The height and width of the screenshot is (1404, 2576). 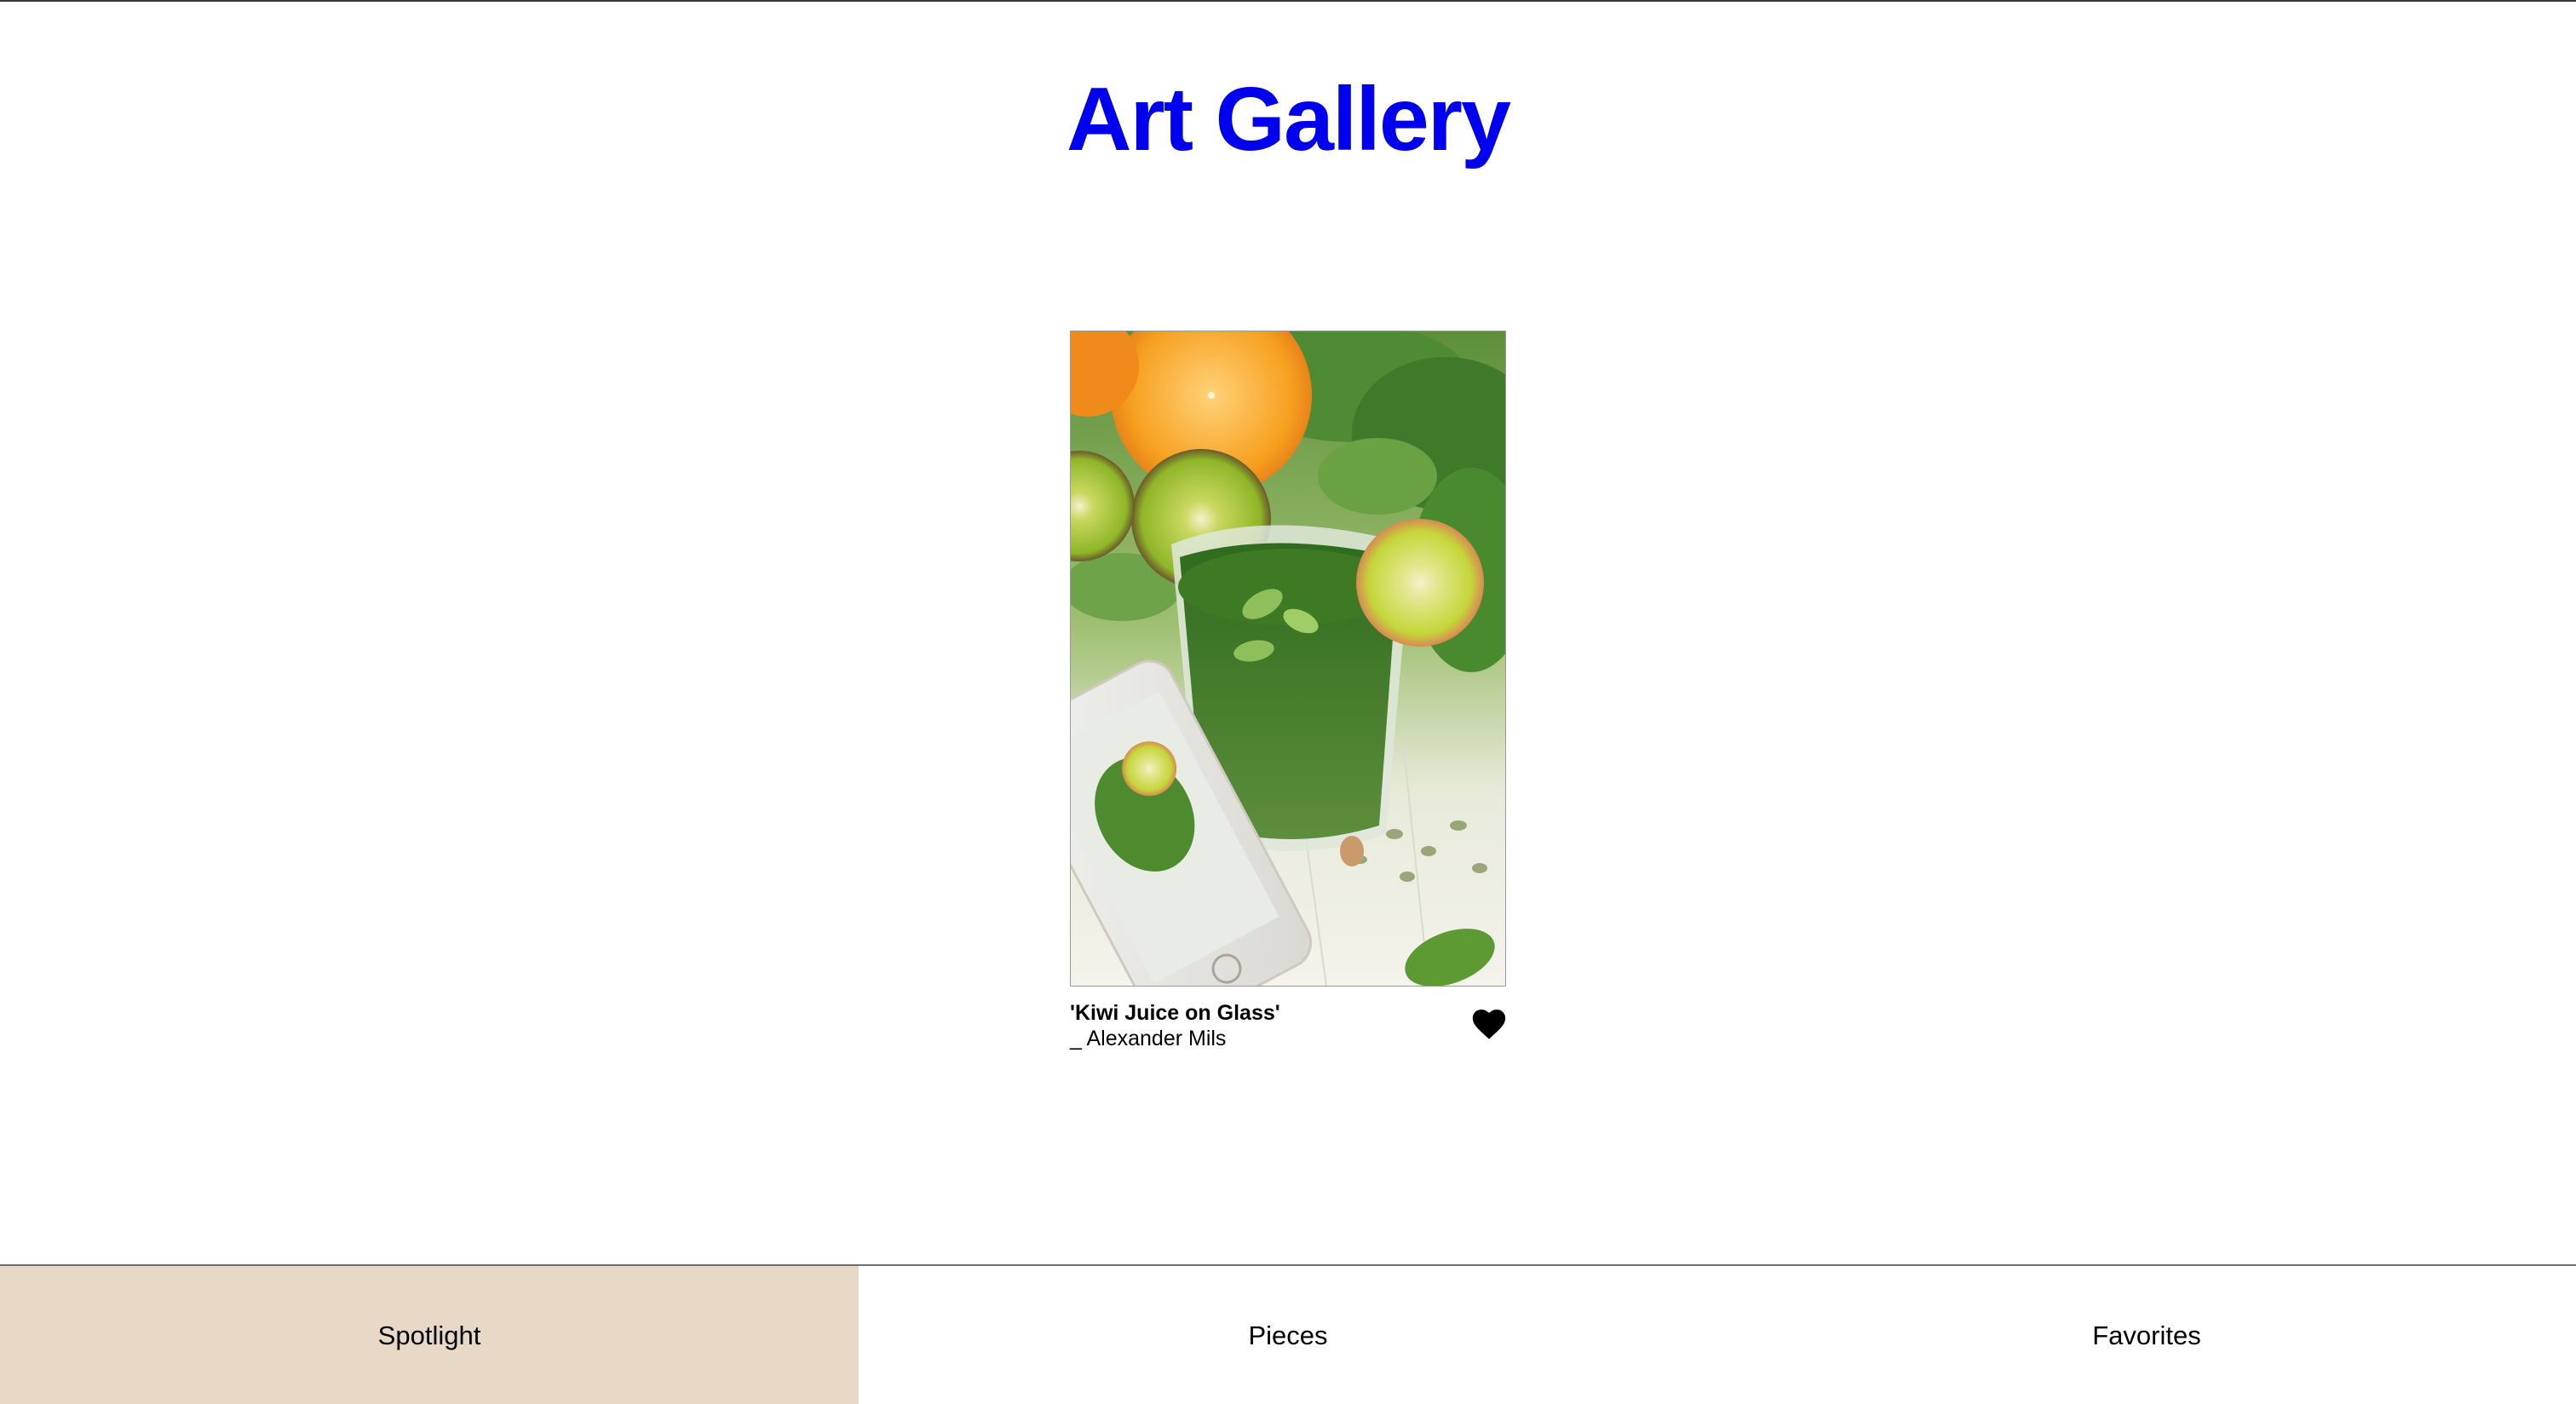 I want to click on tab-favorites: Favorites, so click(x=2146, y=1335).